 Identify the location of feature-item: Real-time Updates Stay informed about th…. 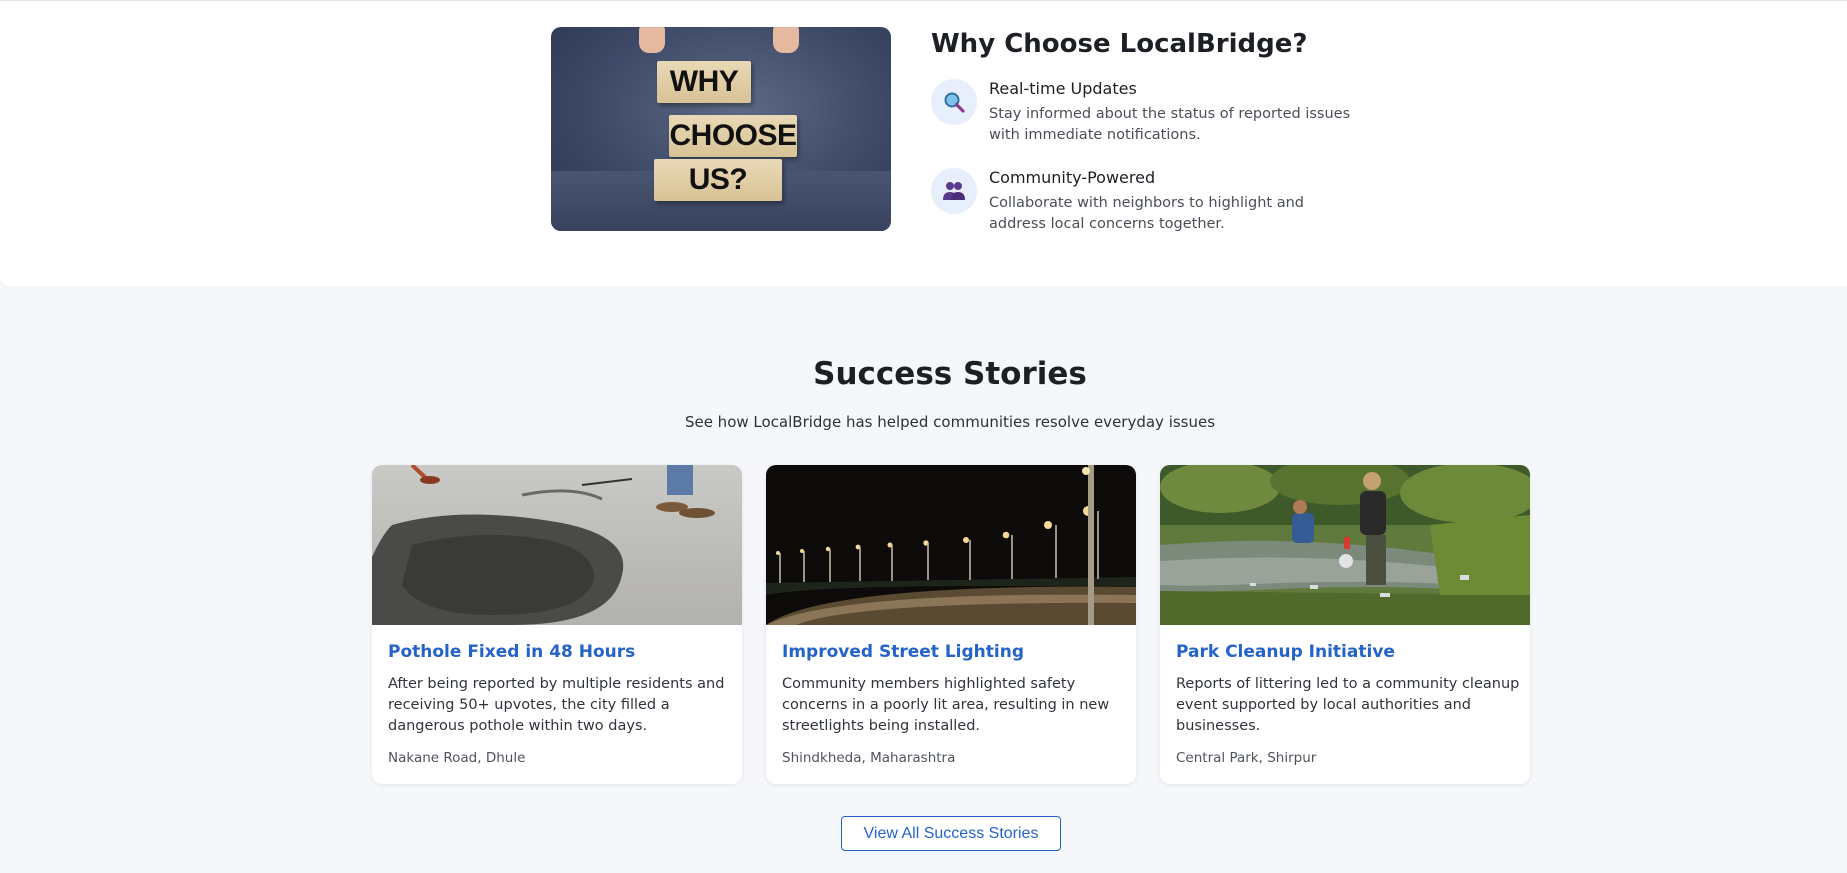
(1141, 114).